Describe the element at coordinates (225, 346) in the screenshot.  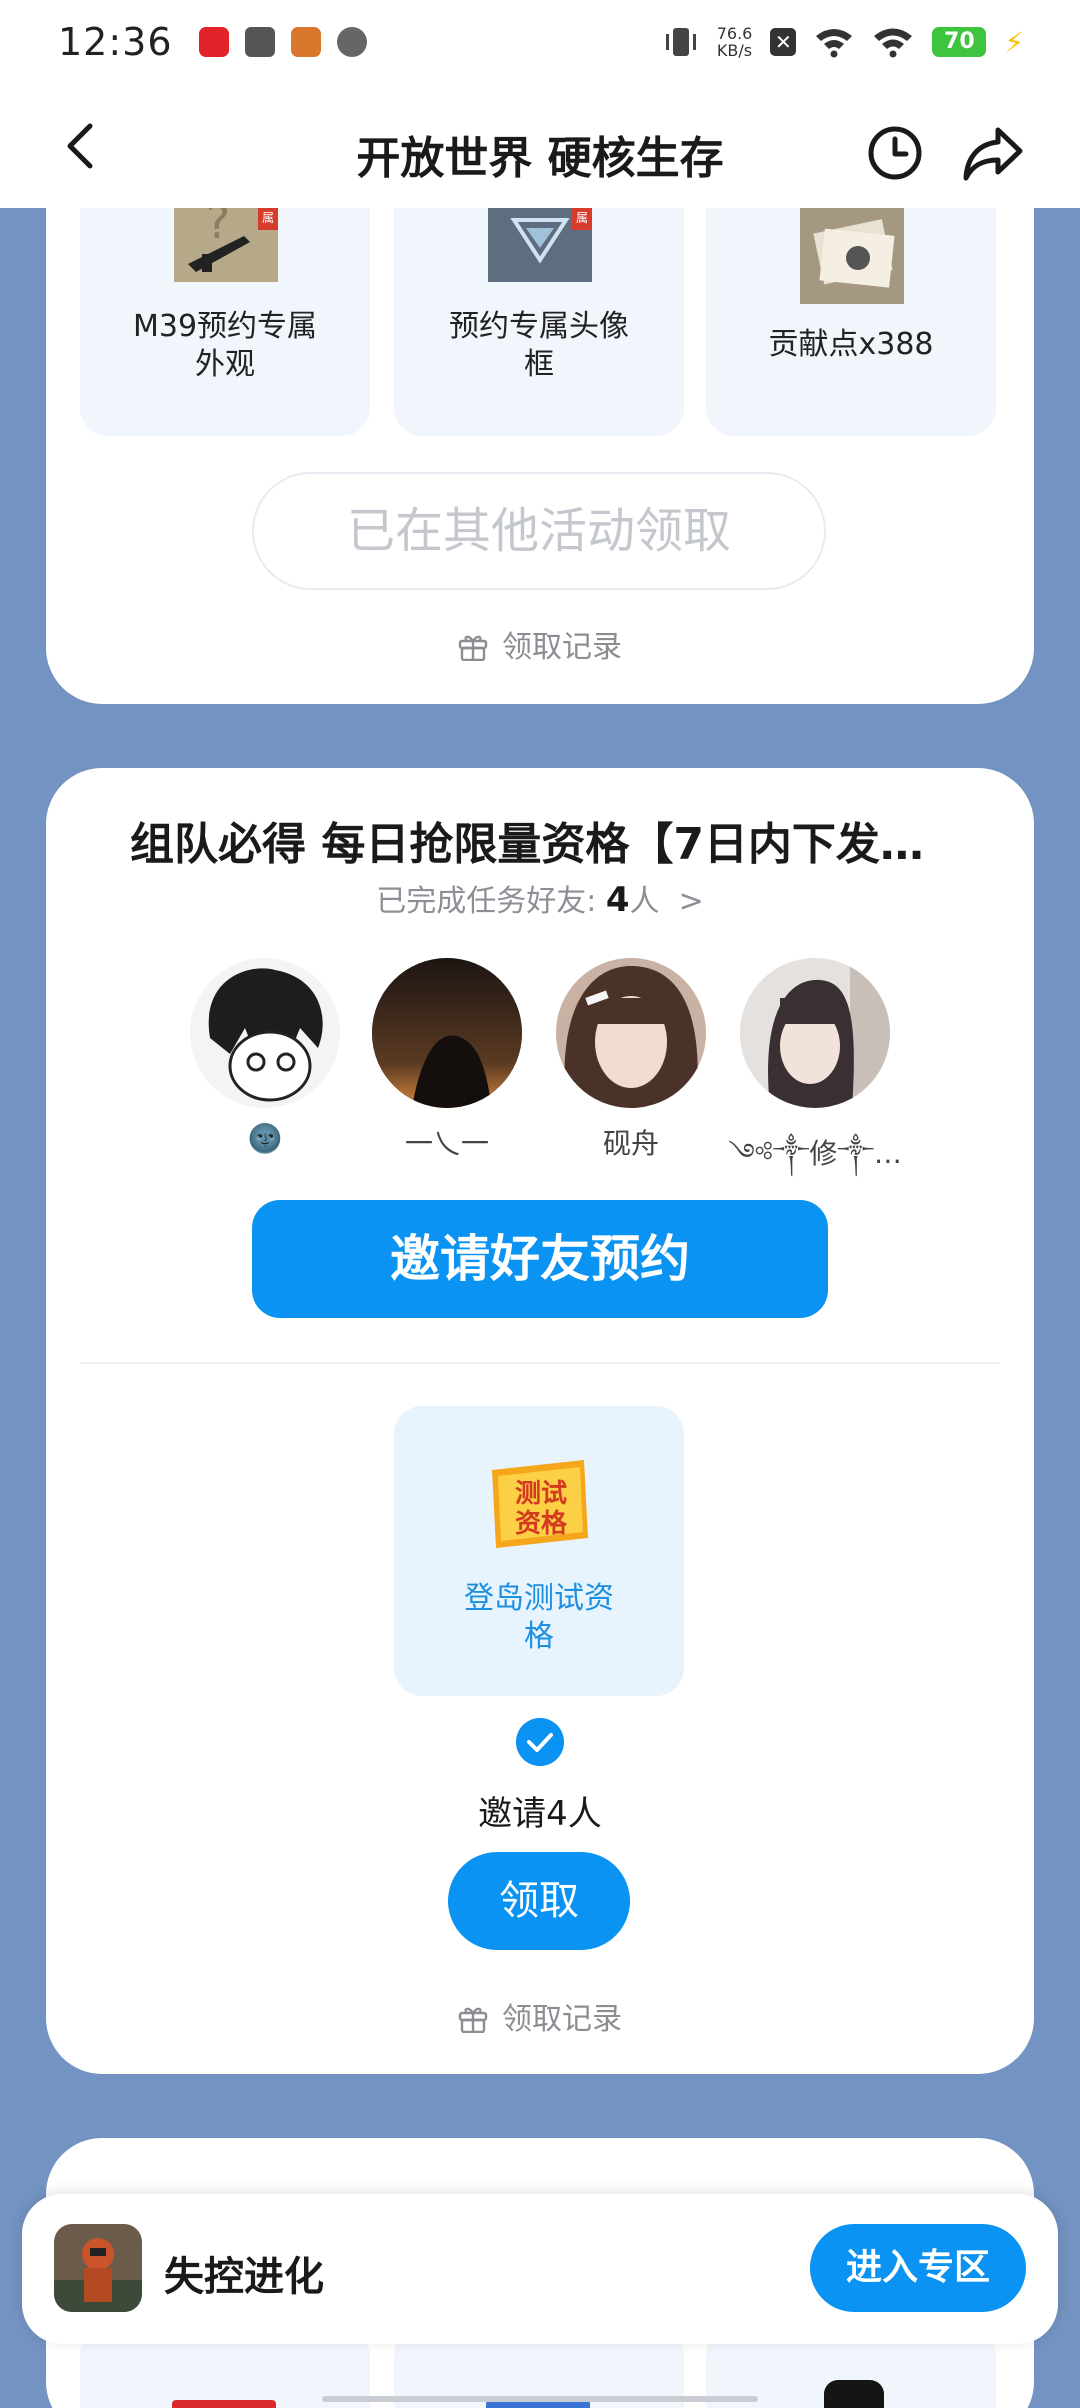
I see `reward-label: M39预约专属 外观` at that location.